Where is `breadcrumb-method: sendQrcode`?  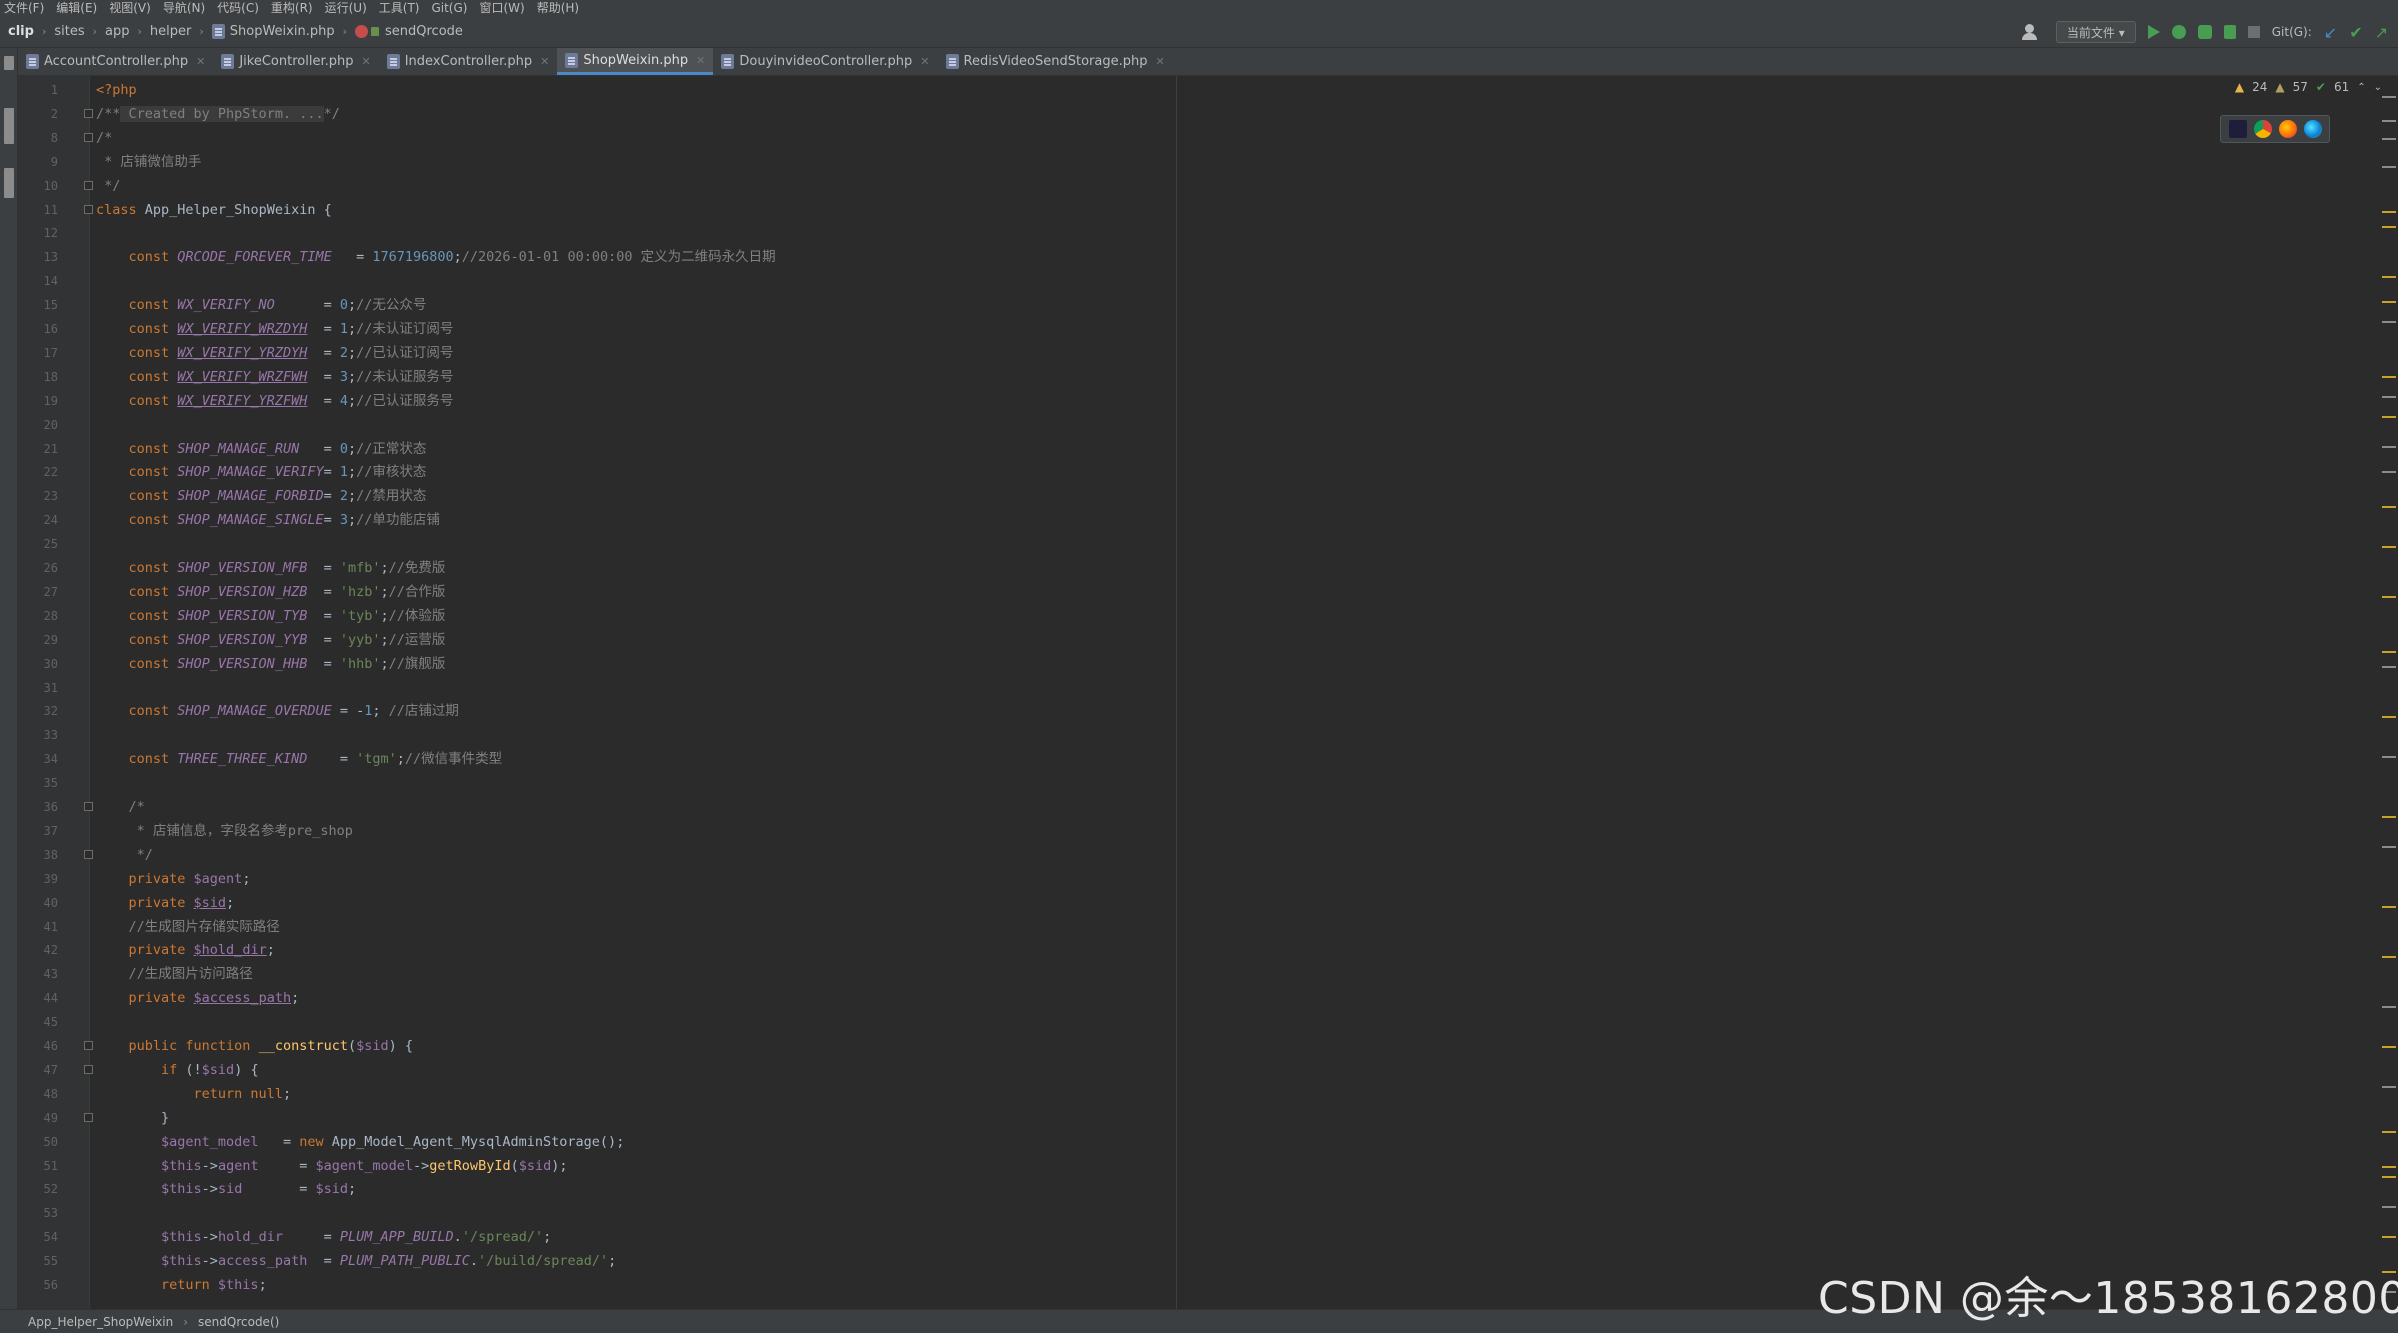 breadcrumb-method: sendQrcode is located at coordinates (409, 31).